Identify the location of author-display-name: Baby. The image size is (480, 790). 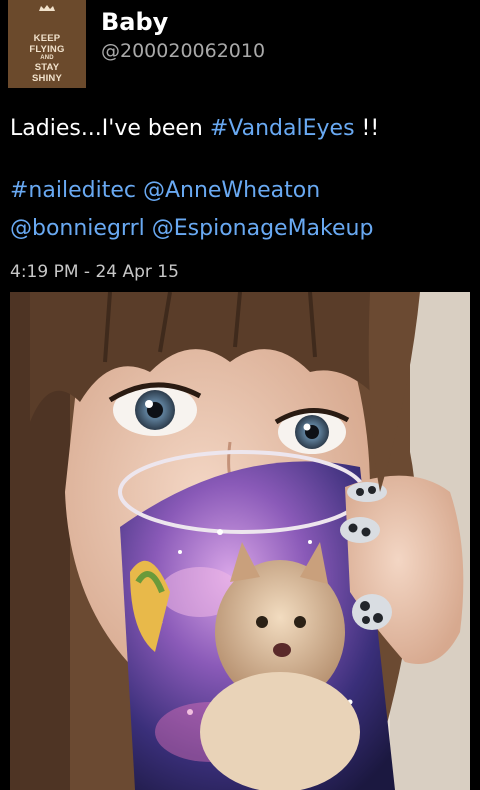
(134, 22).